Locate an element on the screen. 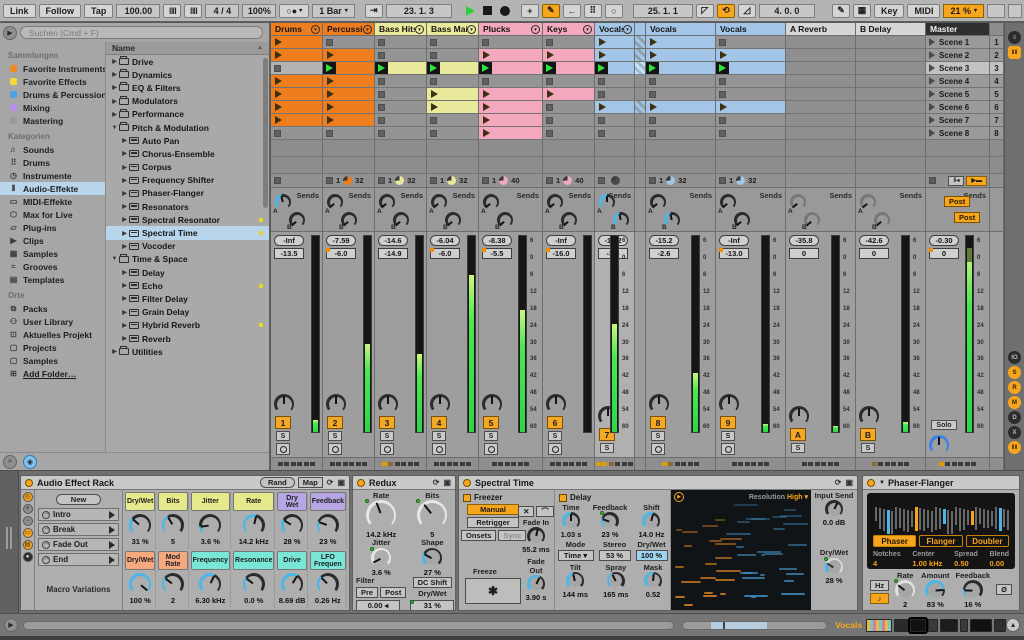 The image size is (1024, 640). jitter-value: 3.6 % is located at coordinates (381, 572).